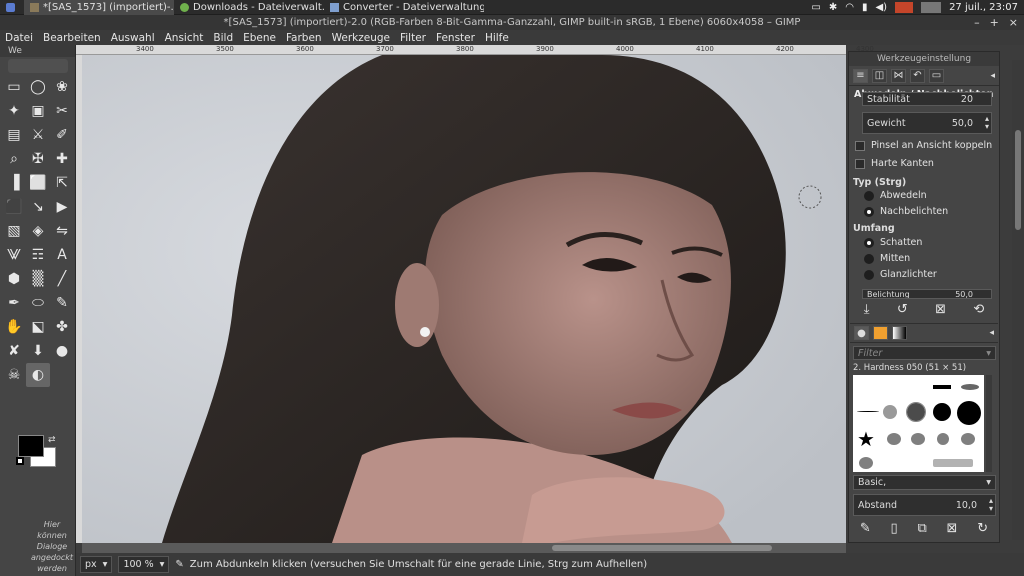 The width and height of the screenshot is (1024, 576). What do you see at coordinates (133, 38) in the screenshot?
I see `menu-auswahl: Auswahl` at bounding box center [133, 38].